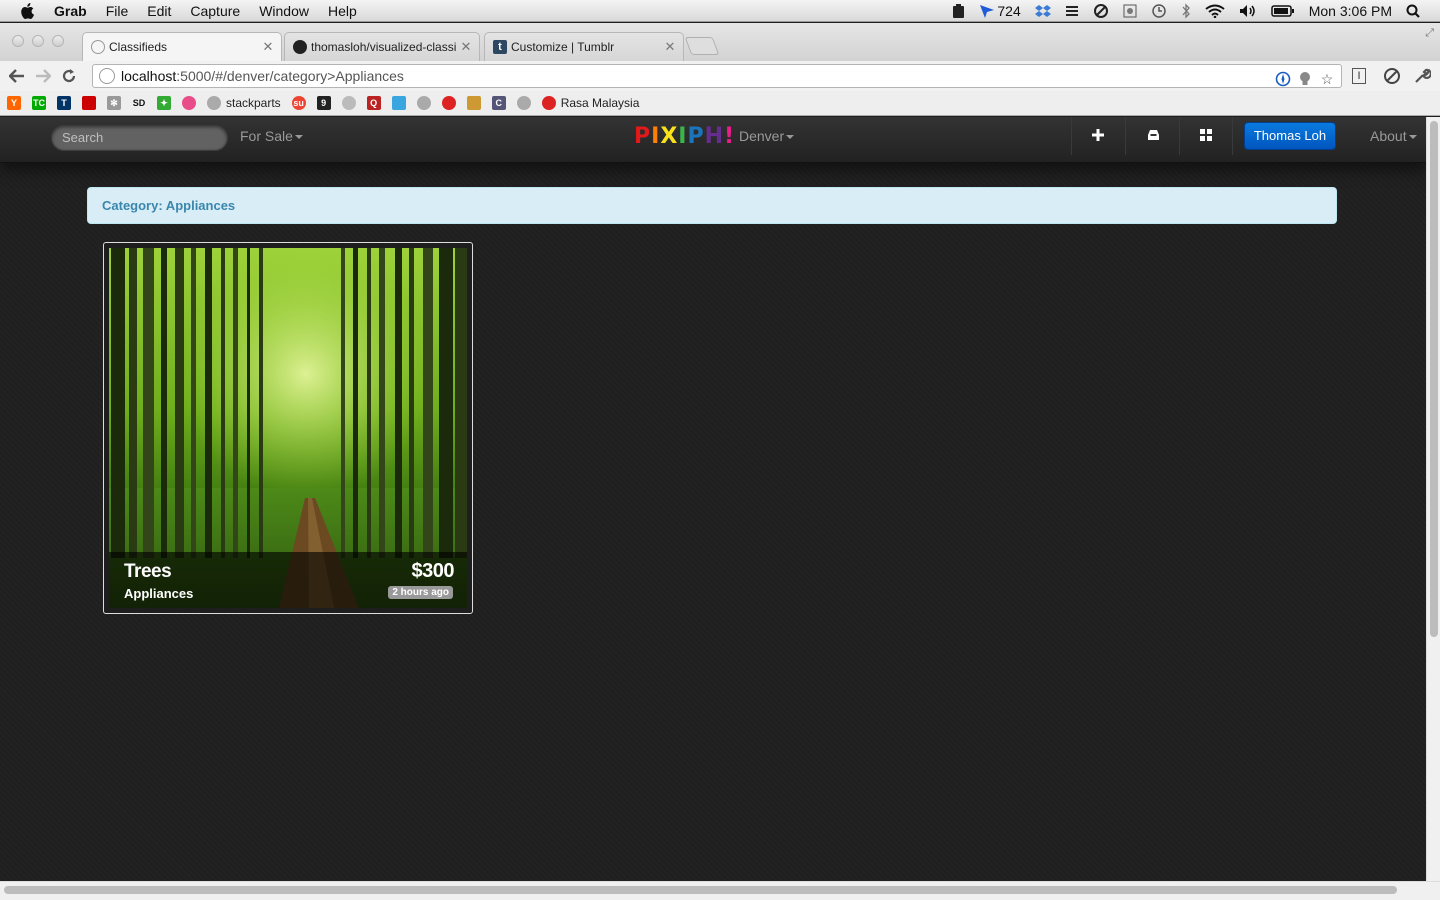 The height and width of the screenshot is (900, 1440). Describe the element at coordinates (373, 103) in the screenshot. I see `bookmark-item: Q` at that location.